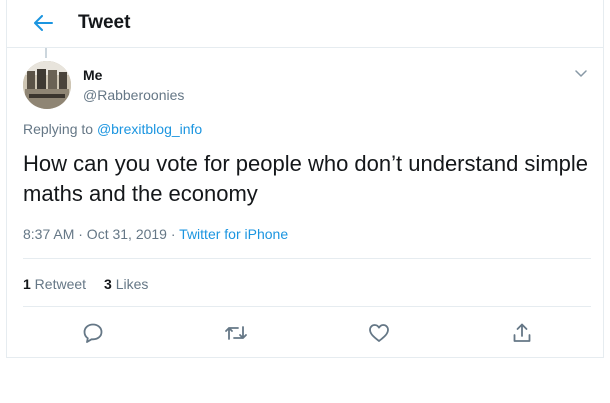 The width and height of the screenshot is (610, 403). I want to click on comment-icon, so click(93, 333).